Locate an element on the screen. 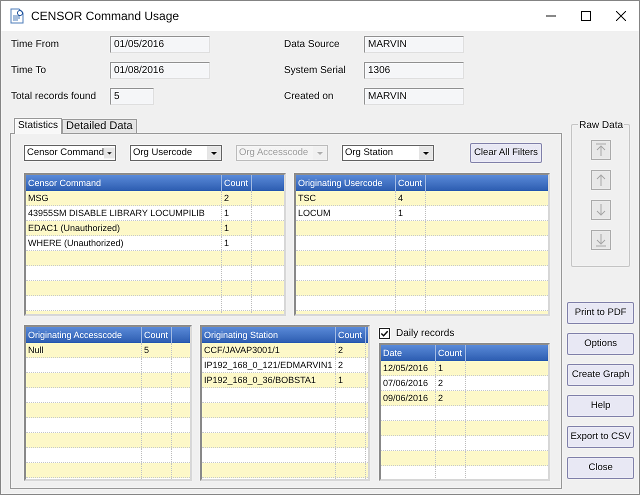 This screenshot has width=640, height=495. text-field: 5 is located at coordinates (132, 96).